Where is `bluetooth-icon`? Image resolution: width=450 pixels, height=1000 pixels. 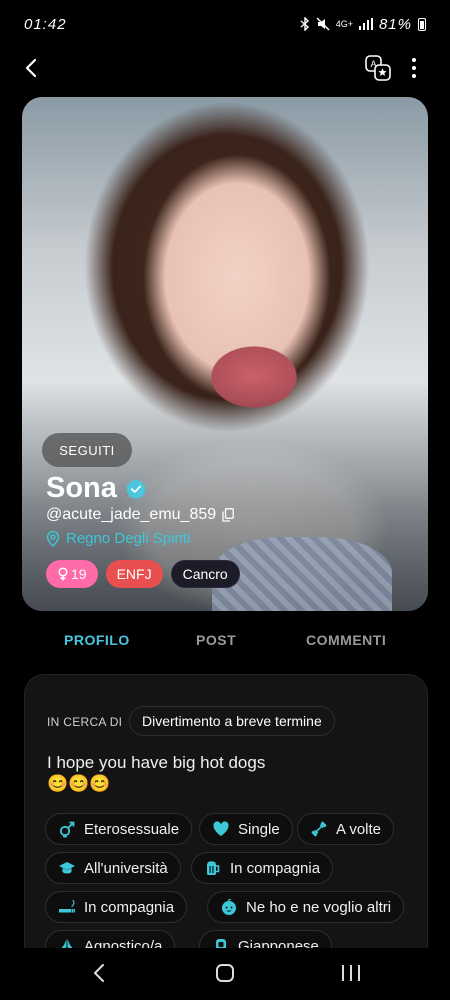 bluetooth-icon is located at coordinates (304, 24).